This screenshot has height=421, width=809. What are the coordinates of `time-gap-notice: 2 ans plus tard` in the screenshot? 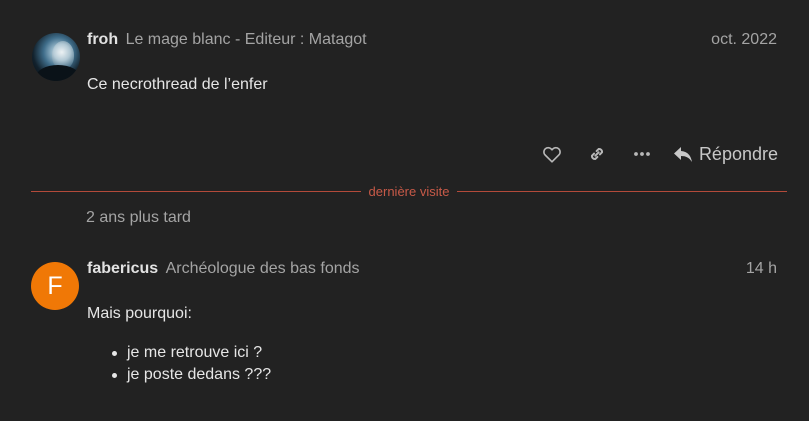 It's located at (138, 217).